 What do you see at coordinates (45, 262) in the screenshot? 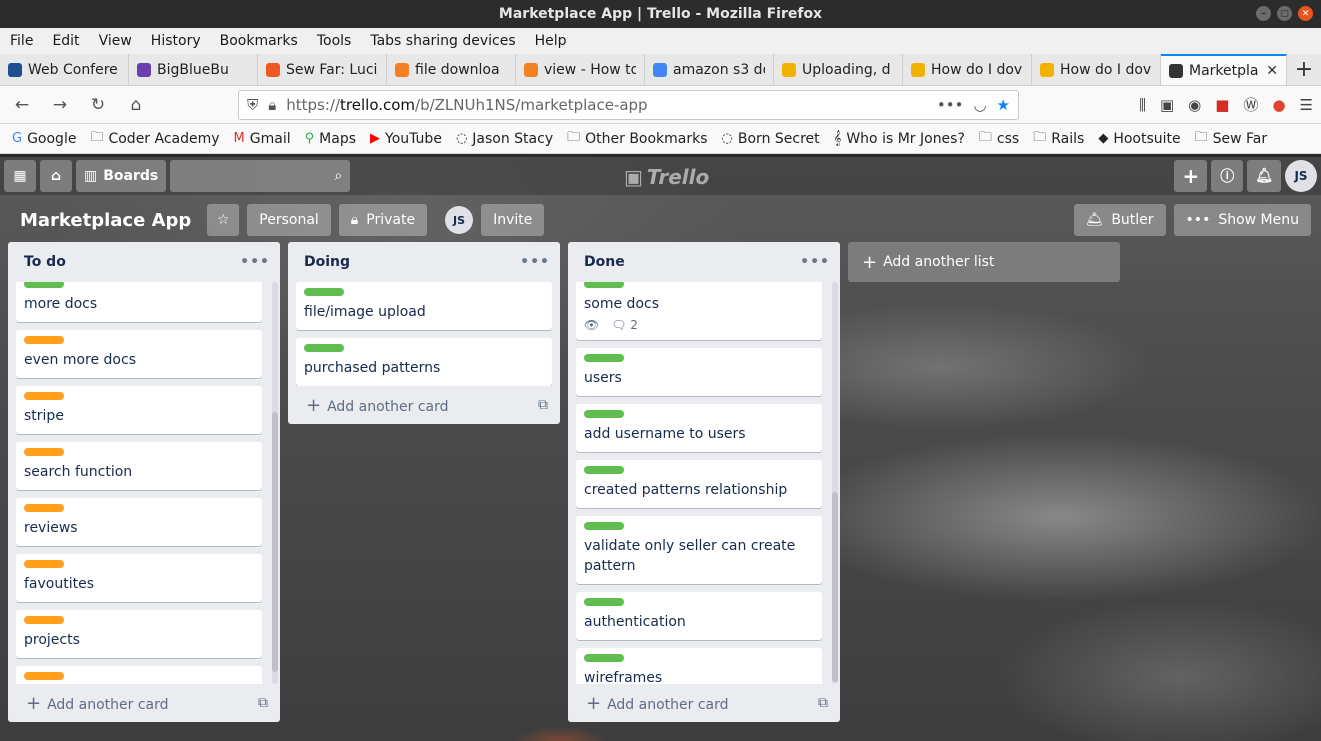
I see `list-title: To do` at bounding box center [45, 262].